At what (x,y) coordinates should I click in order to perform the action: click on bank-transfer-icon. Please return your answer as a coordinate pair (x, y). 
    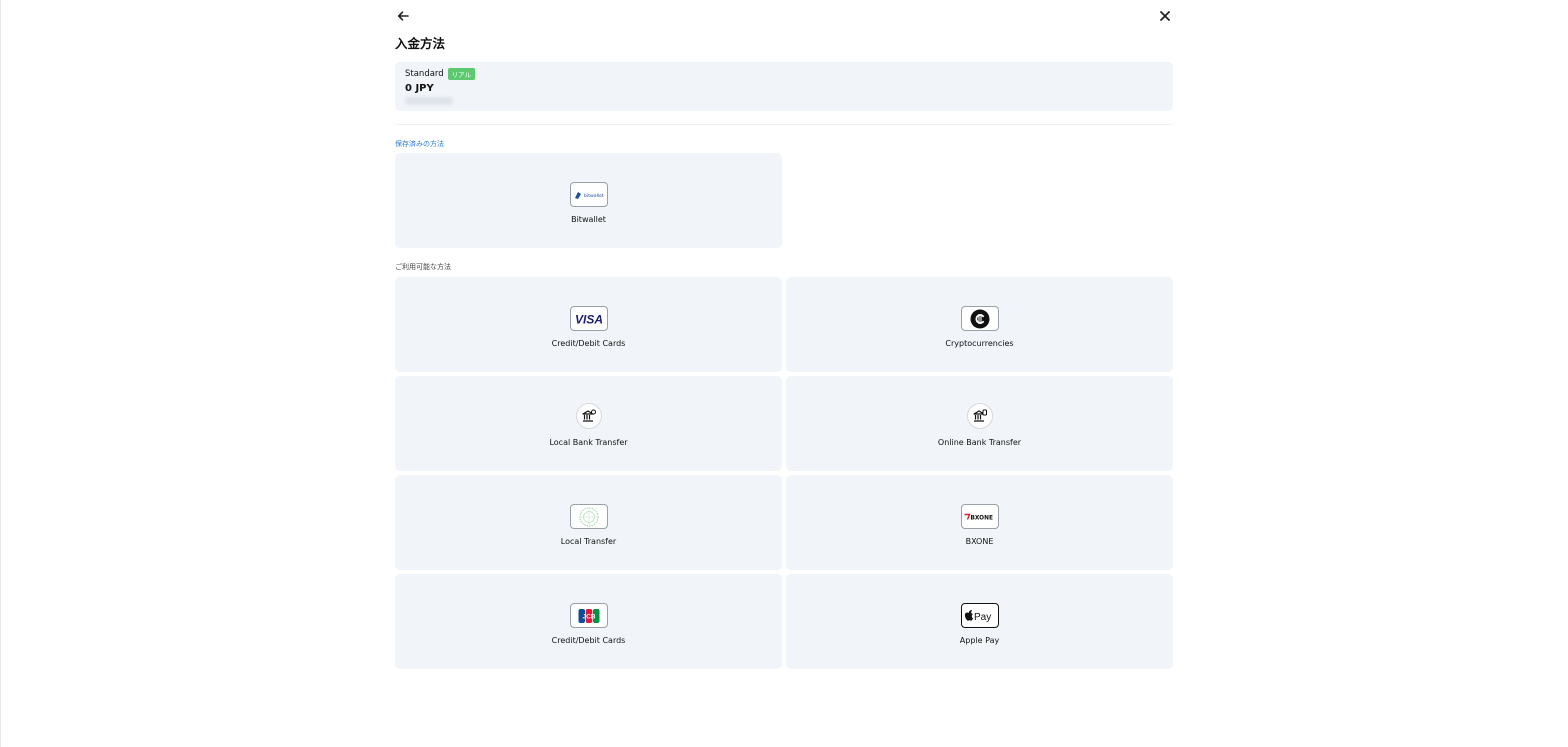
    Looking at the image, I should click on (589, 416).